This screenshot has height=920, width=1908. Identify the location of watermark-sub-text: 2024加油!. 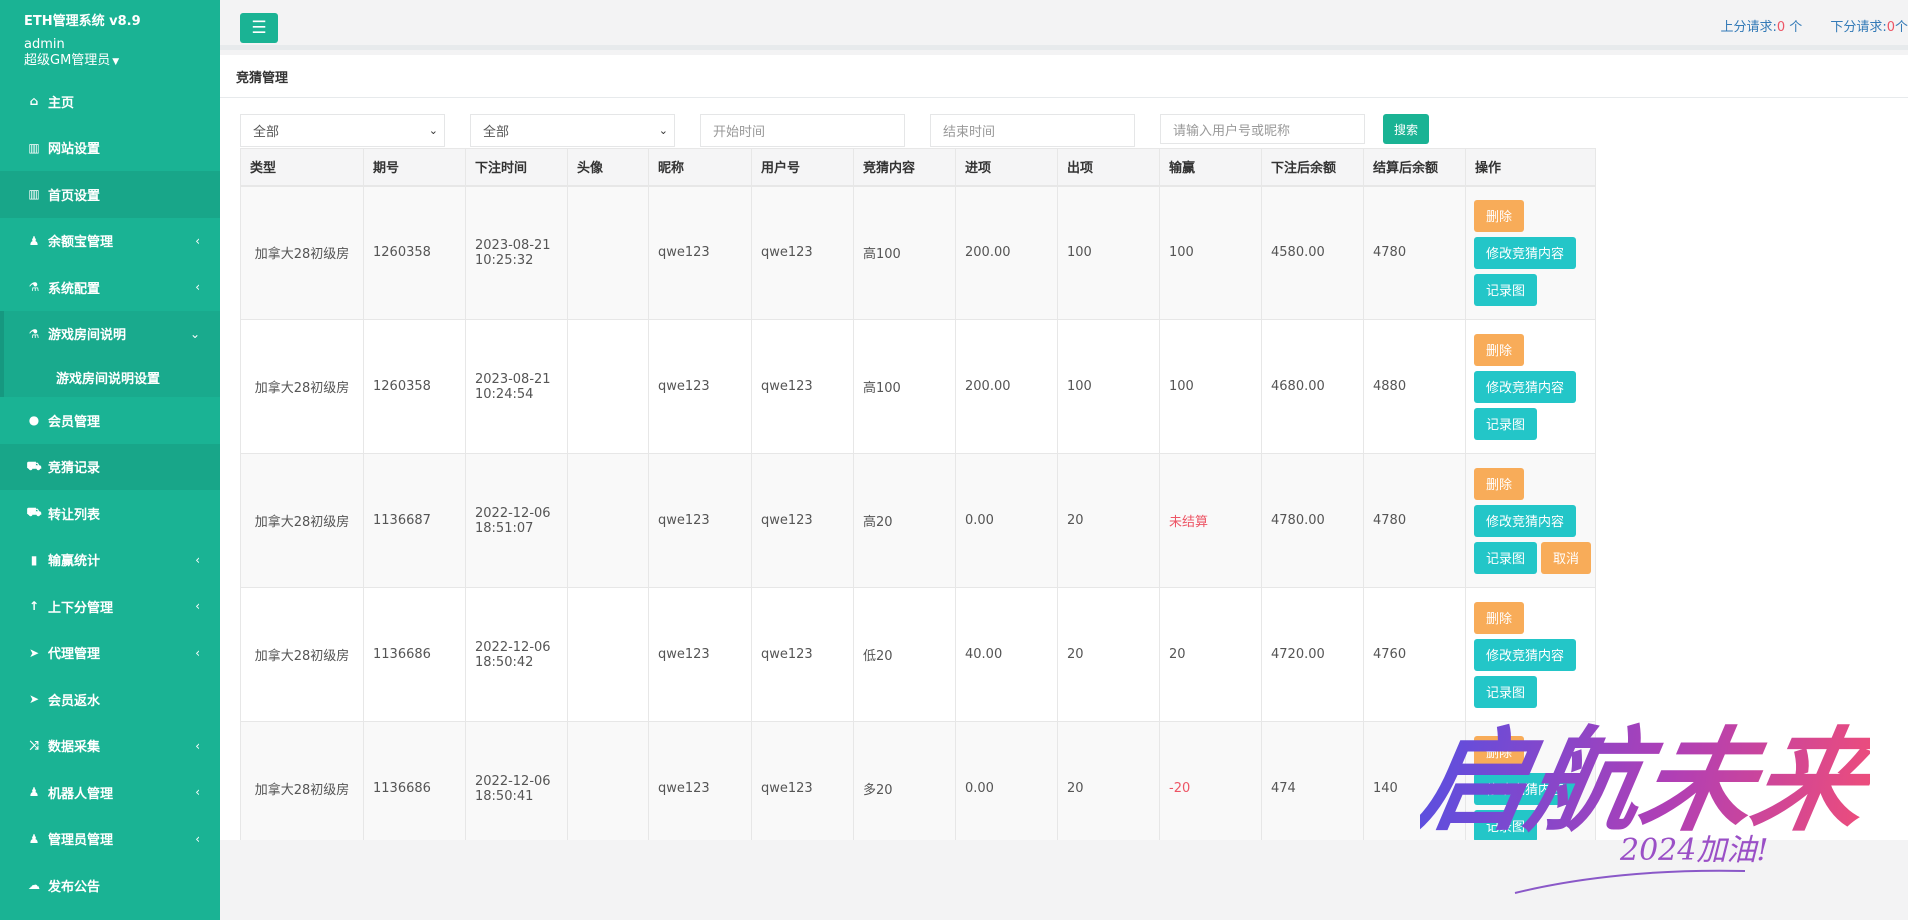
(1693, 850).